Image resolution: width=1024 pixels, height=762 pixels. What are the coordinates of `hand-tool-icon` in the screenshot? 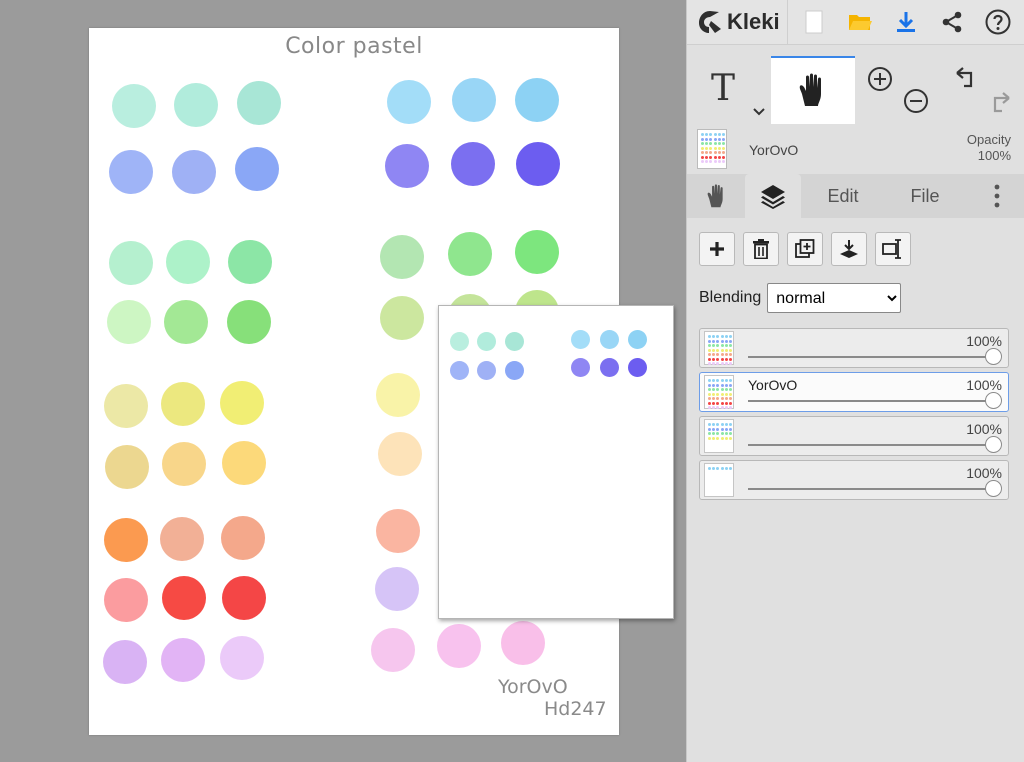 It's located at (810, 89).